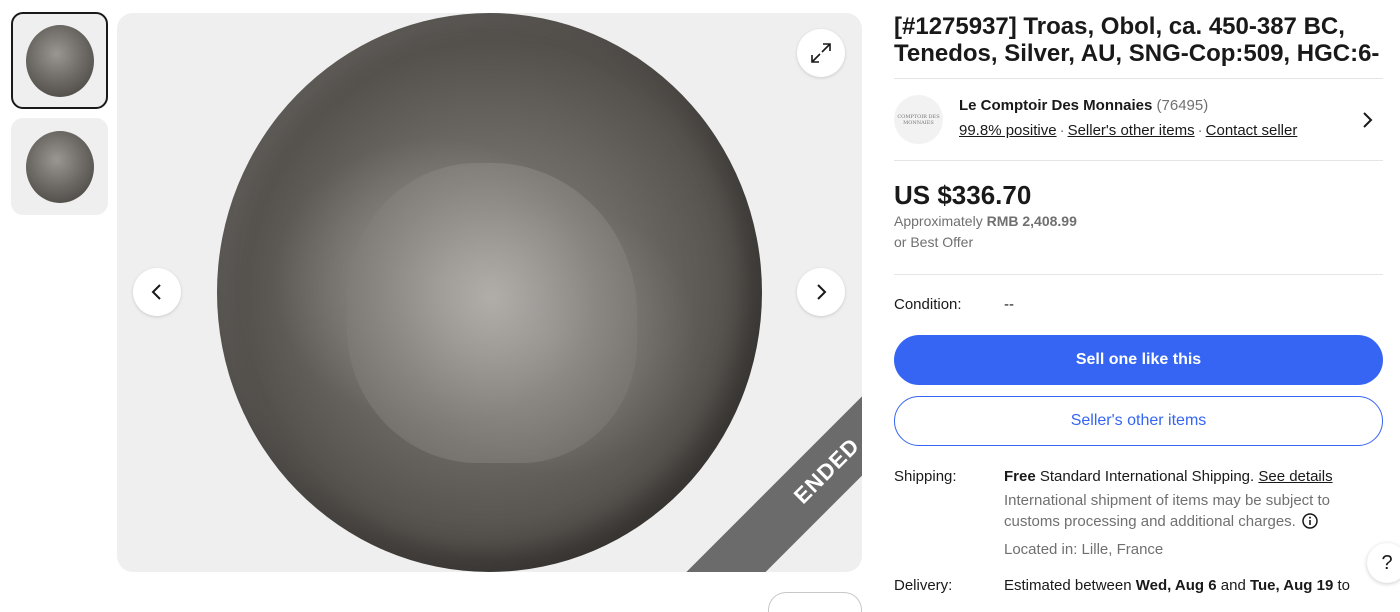 Image resolution: width=1400 pixels, height=612 pixels. I want to click on delivery-prefix: Estimated between, so click(1068, 585).